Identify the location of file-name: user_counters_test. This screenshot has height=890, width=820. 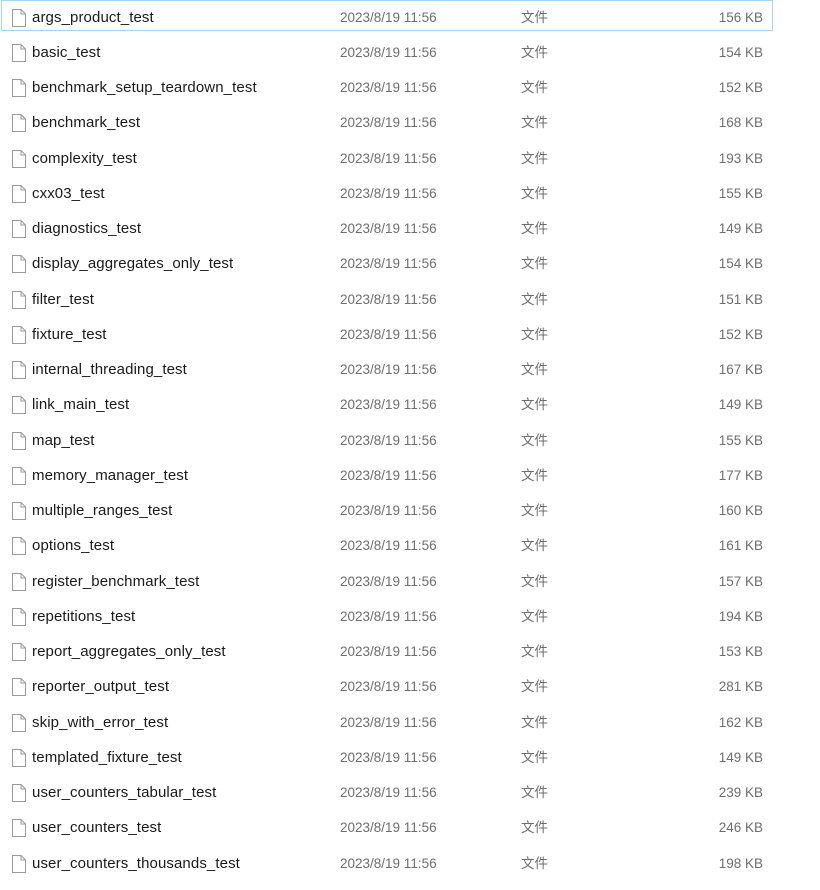
(186, 828).